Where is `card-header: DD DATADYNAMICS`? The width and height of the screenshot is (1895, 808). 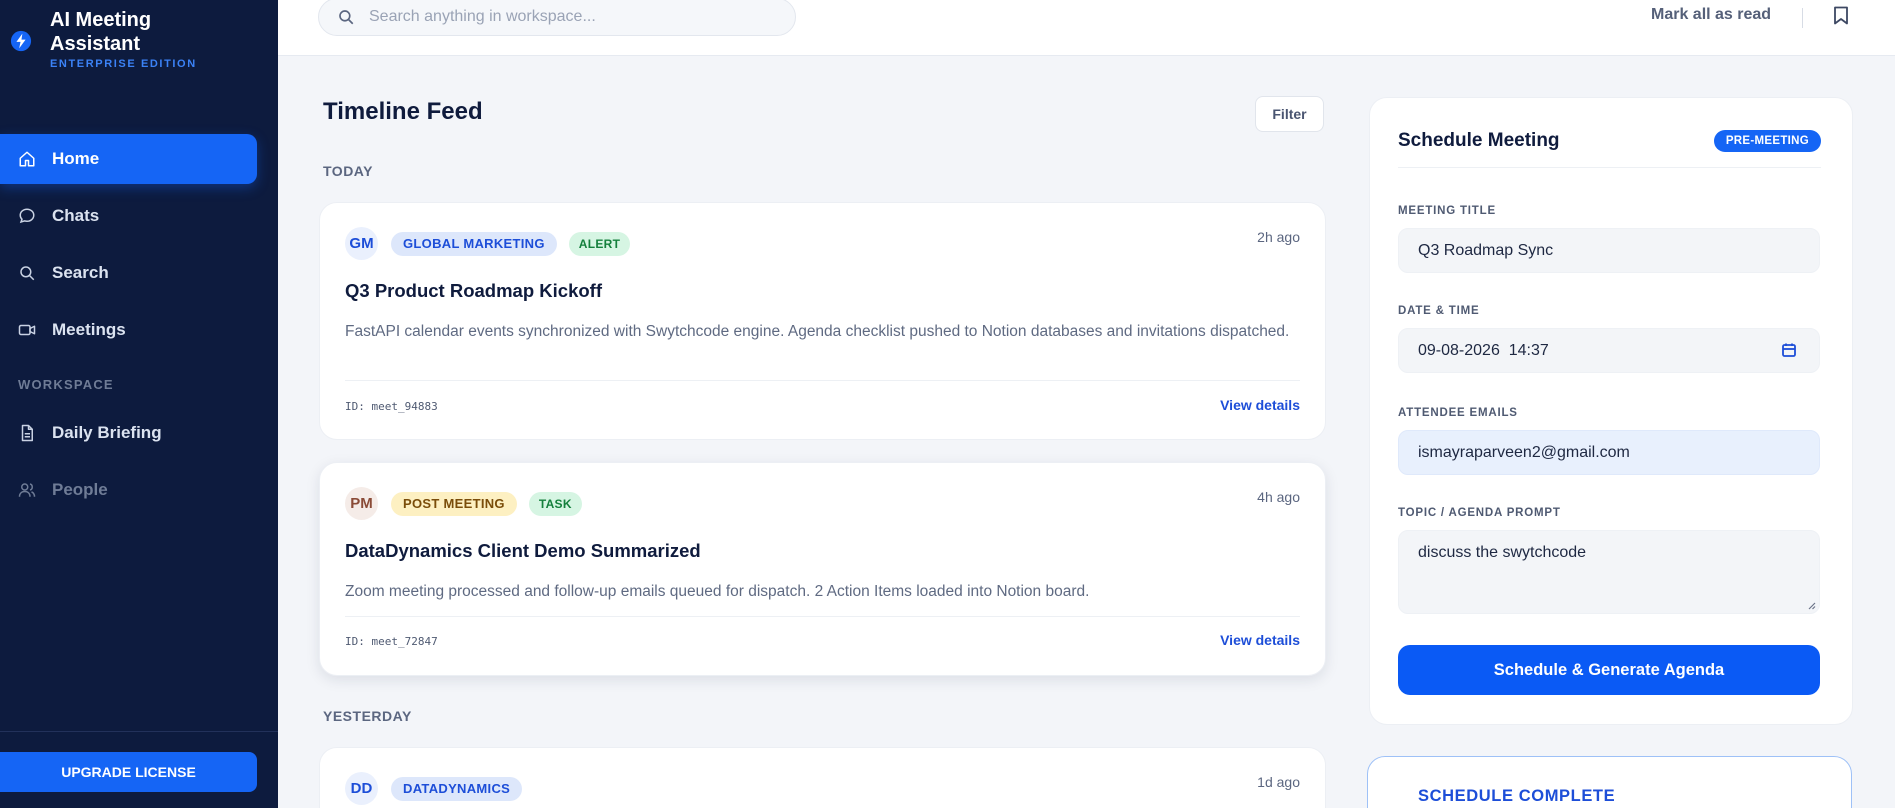
card-header: DD DATADYNAMICS is located at coordinates (439, 788).